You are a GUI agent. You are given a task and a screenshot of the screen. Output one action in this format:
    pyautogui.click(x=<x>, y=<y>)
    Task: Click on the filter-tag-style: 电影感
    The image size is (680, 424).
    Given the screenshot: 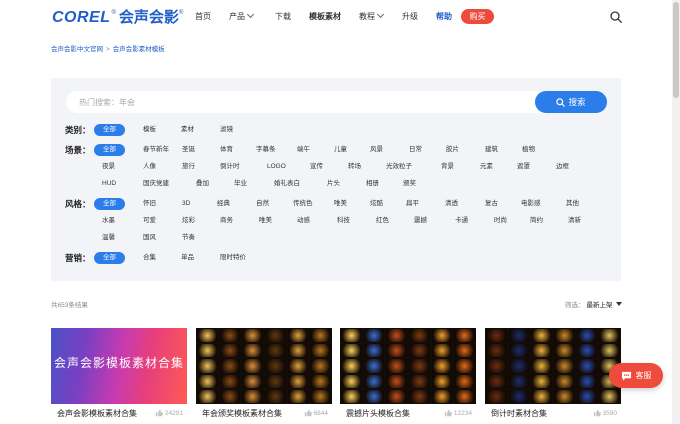 What is the action you would take?
    pyautogui.click(x=531, y=204)
    